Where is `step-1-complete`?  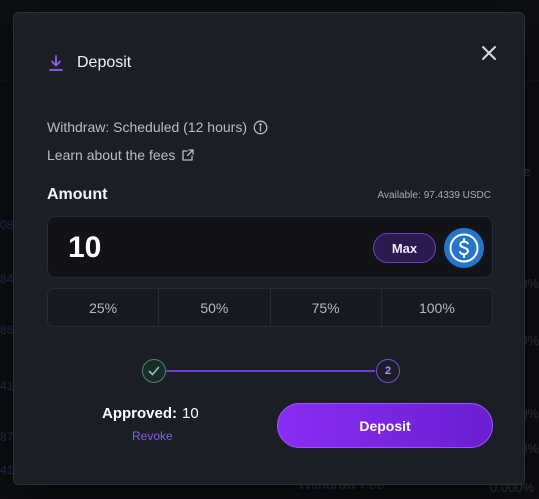
step-1-complete is located at coordinates (154, 371).